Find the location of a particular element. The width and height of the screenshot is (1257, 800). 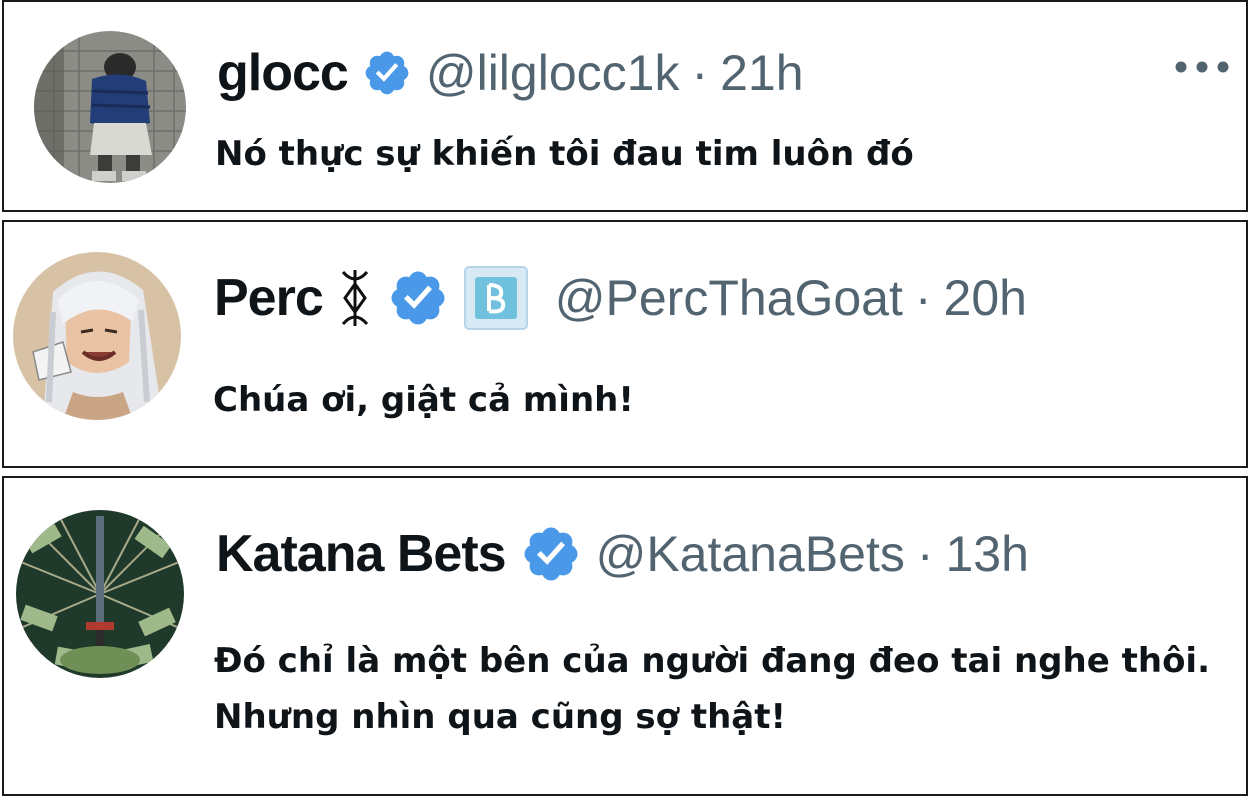

tweet-header: Perc @PercThaGoat · 20h is located at coordinates (620, 298).